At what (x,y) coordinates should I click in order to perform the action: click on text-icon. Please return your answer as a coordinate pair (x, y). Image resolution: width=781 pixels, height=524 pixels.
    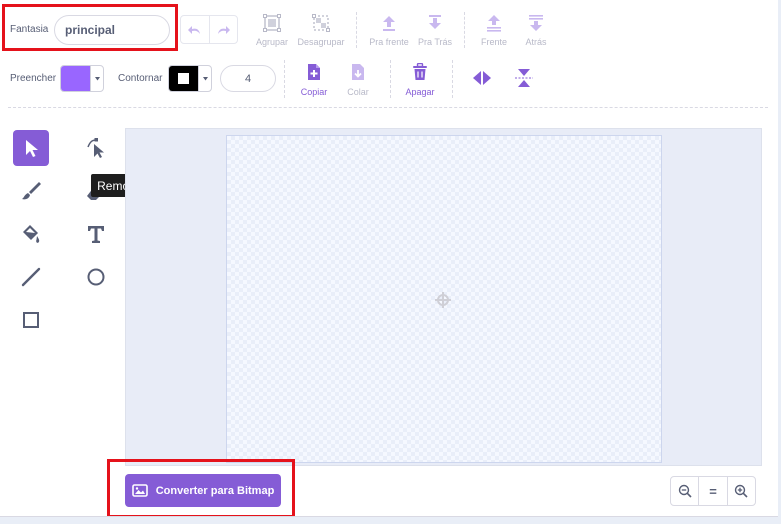
    Looking at the image, I should click on (96, 234).